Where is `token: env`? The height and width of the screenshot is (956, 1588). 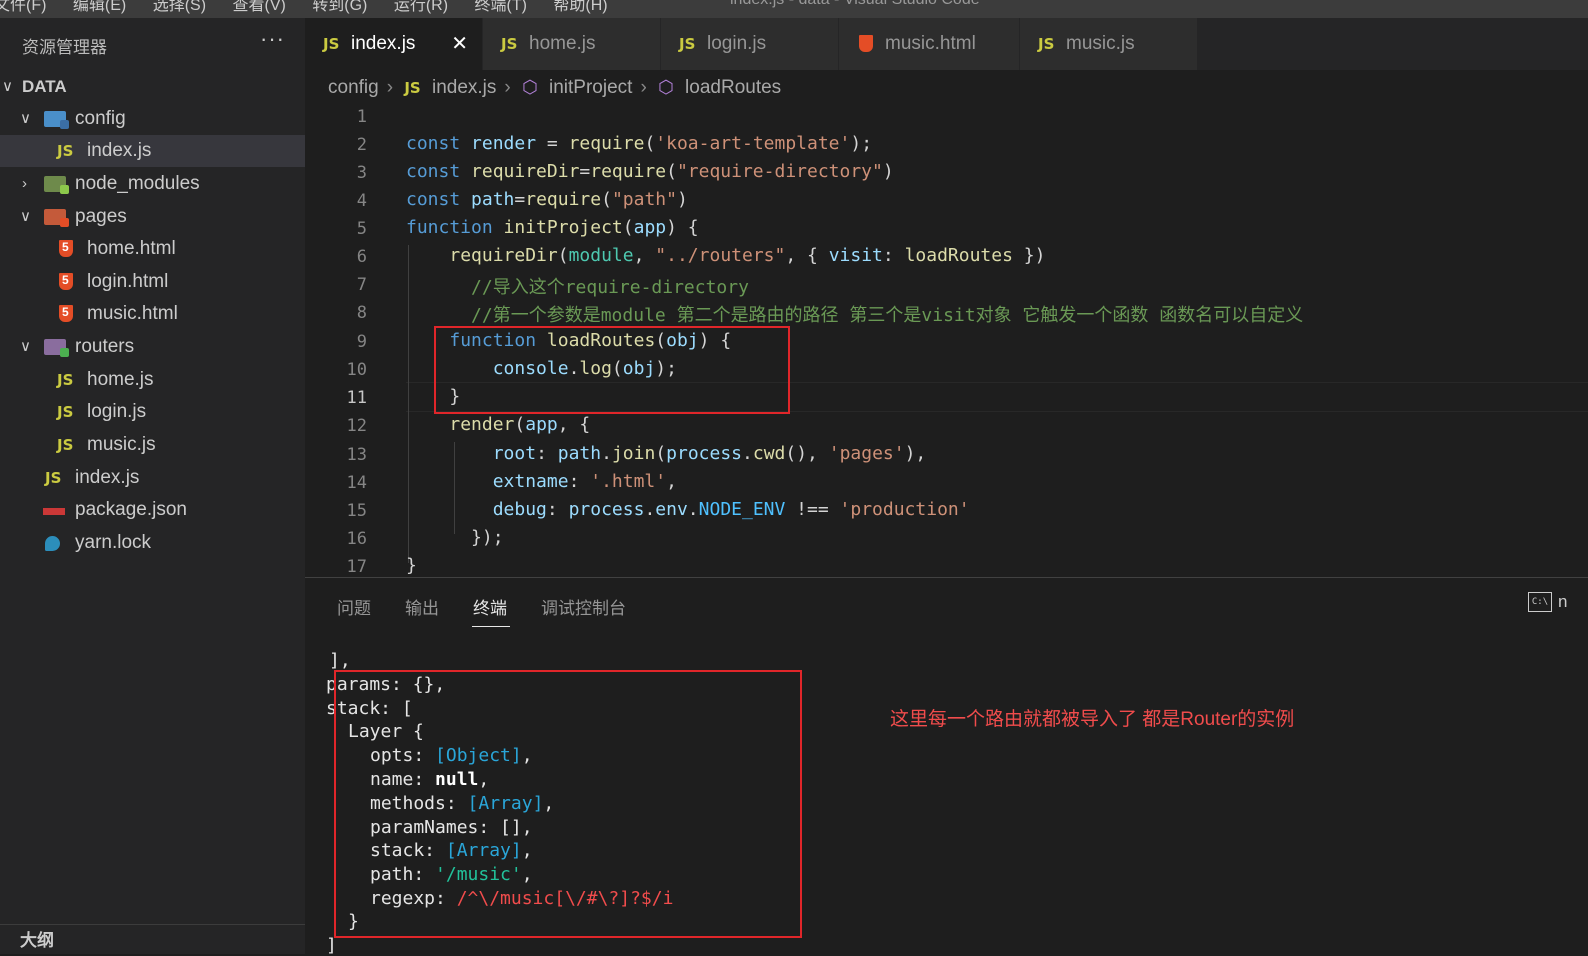 token: env is located at coordinates (671, 509).